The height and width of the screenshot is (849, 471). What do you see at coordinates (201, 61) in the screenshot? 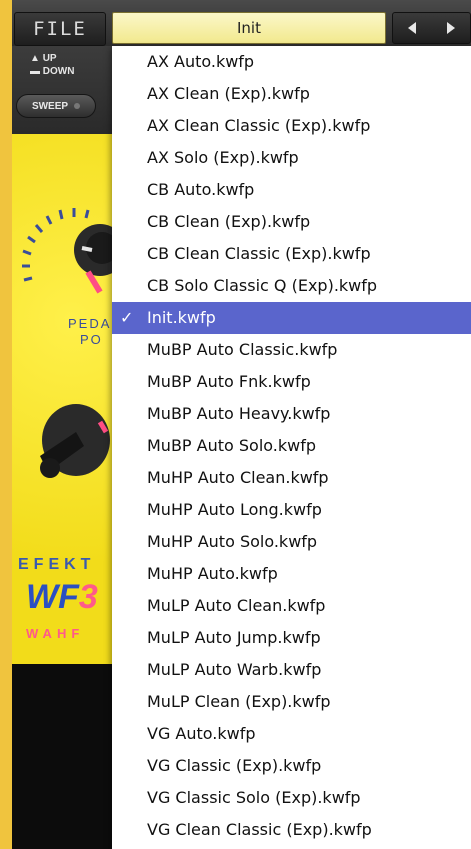
I see `menu-item-label: AX Auto.kwfp` at bounding box center [201, 61].